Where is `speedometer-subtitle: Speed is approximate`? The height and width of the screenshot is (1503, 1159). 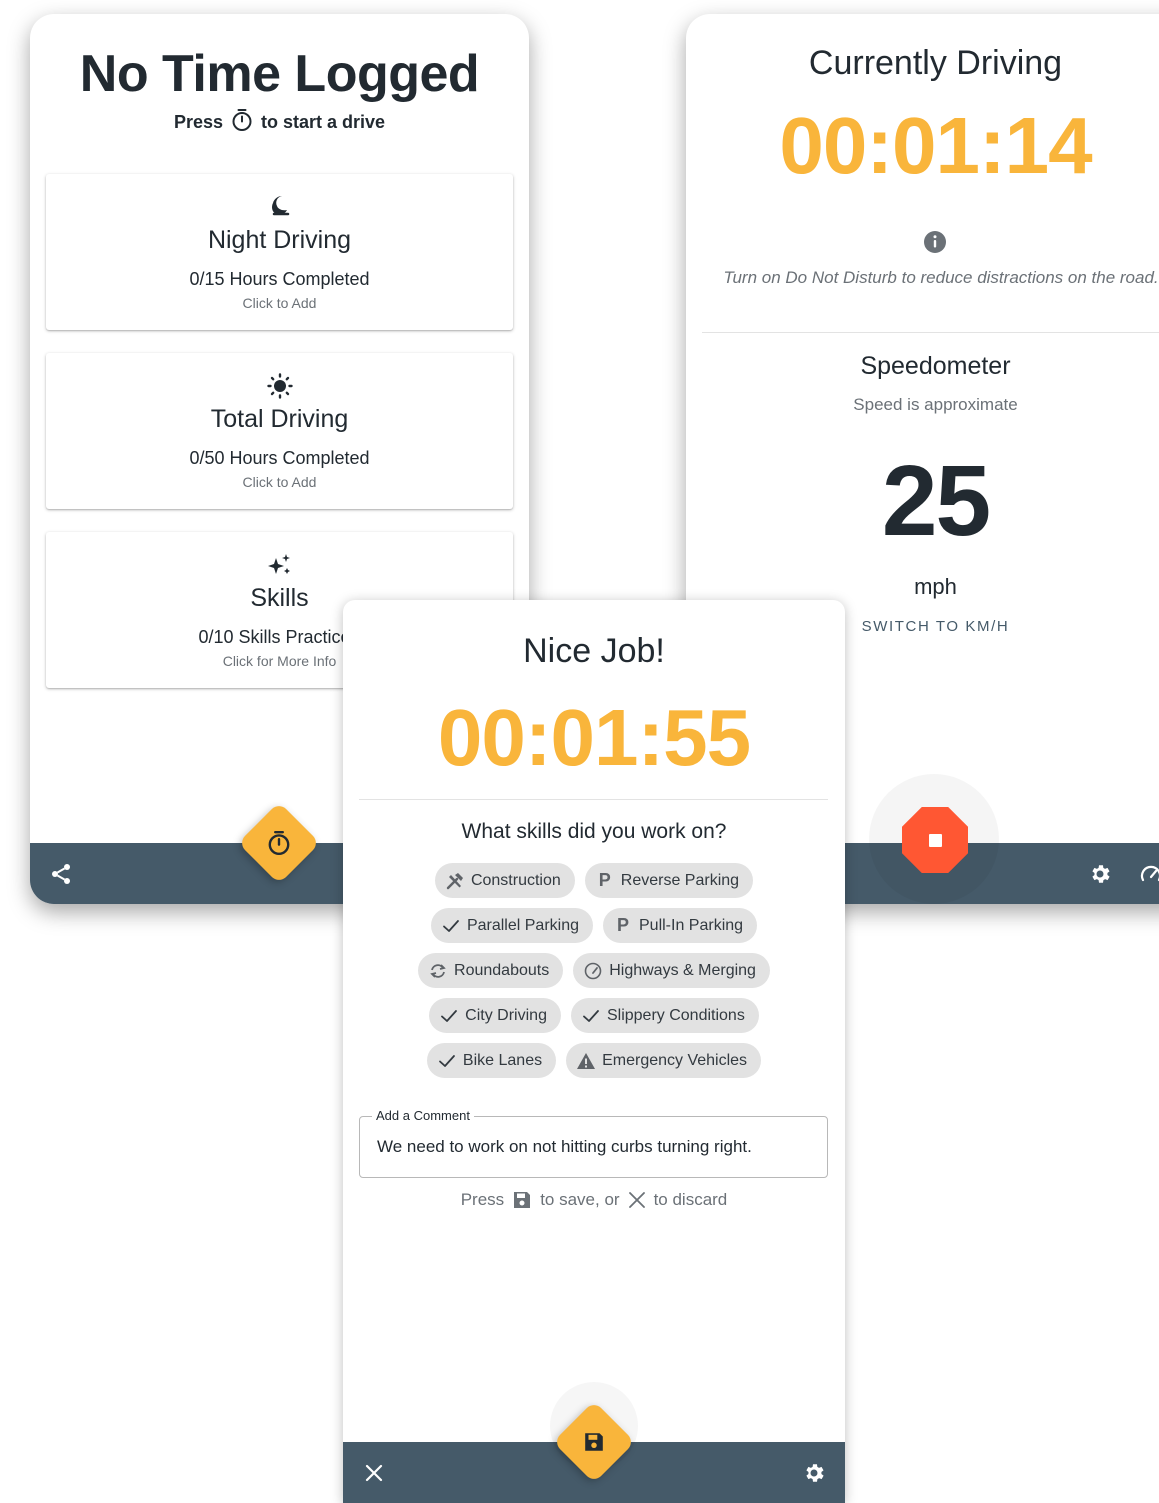 speedometer-subtitle: Speed is approximate is located at coordinates (935, 404).